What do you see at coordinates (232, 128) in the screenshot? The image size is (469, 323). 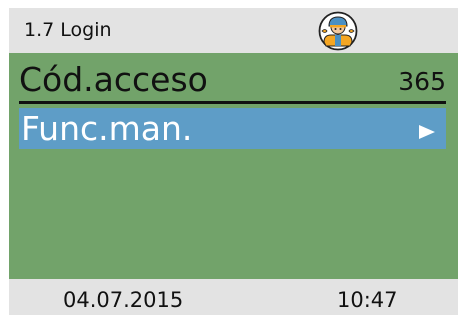 I see `manual-function-row: Func.man.` at bounding box center [232, 128].